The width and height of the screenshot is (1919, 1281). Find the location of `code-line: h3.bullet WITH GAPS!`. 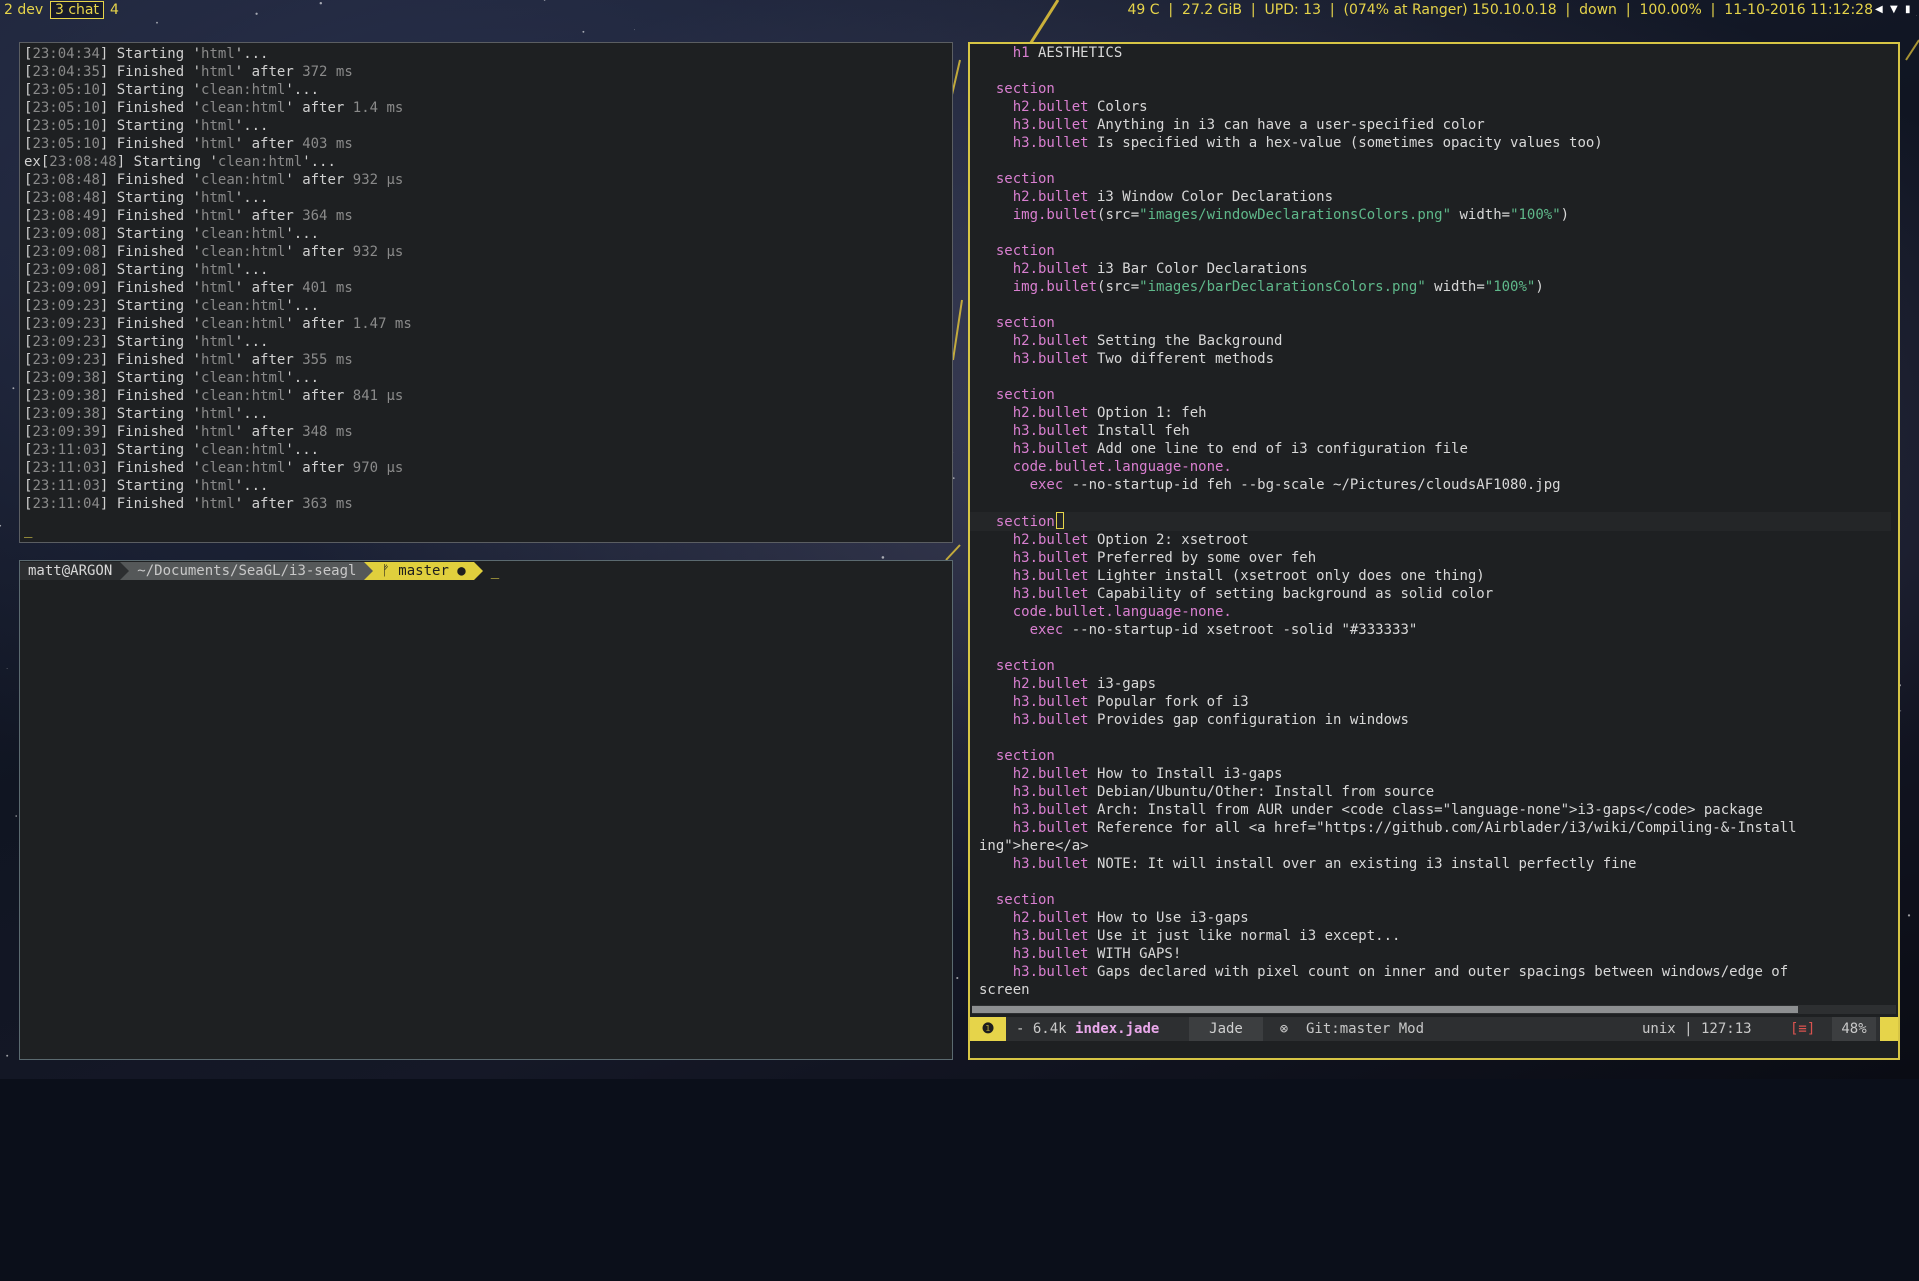

code-line: h3.bullet WITH GAPS! is located at coordinates (1435, 954).